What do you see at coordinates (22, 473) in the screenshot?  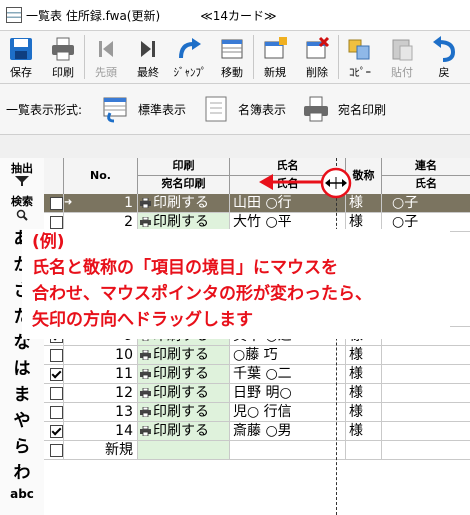 I see `kana-index-9: わ` at bounding box center [22, 473].